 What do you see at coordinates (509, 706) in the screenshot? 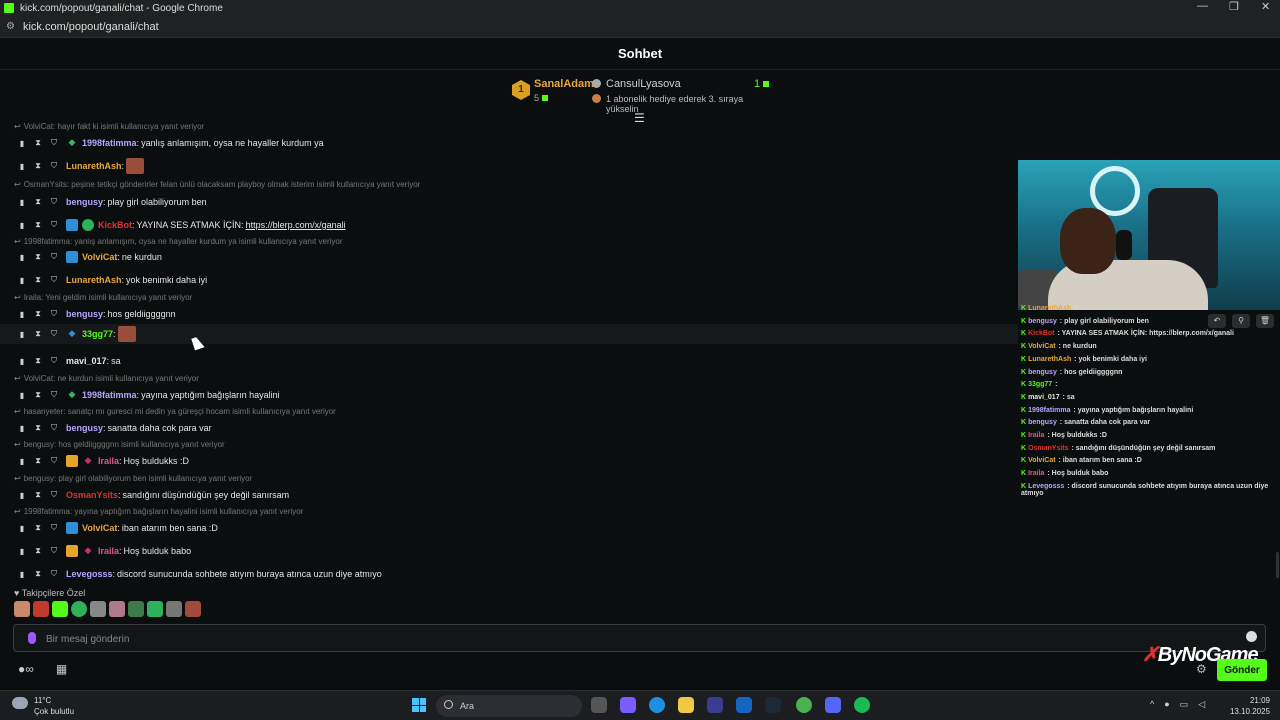
I see `taskbar-search: Ara` at bounding box center [509, 706].